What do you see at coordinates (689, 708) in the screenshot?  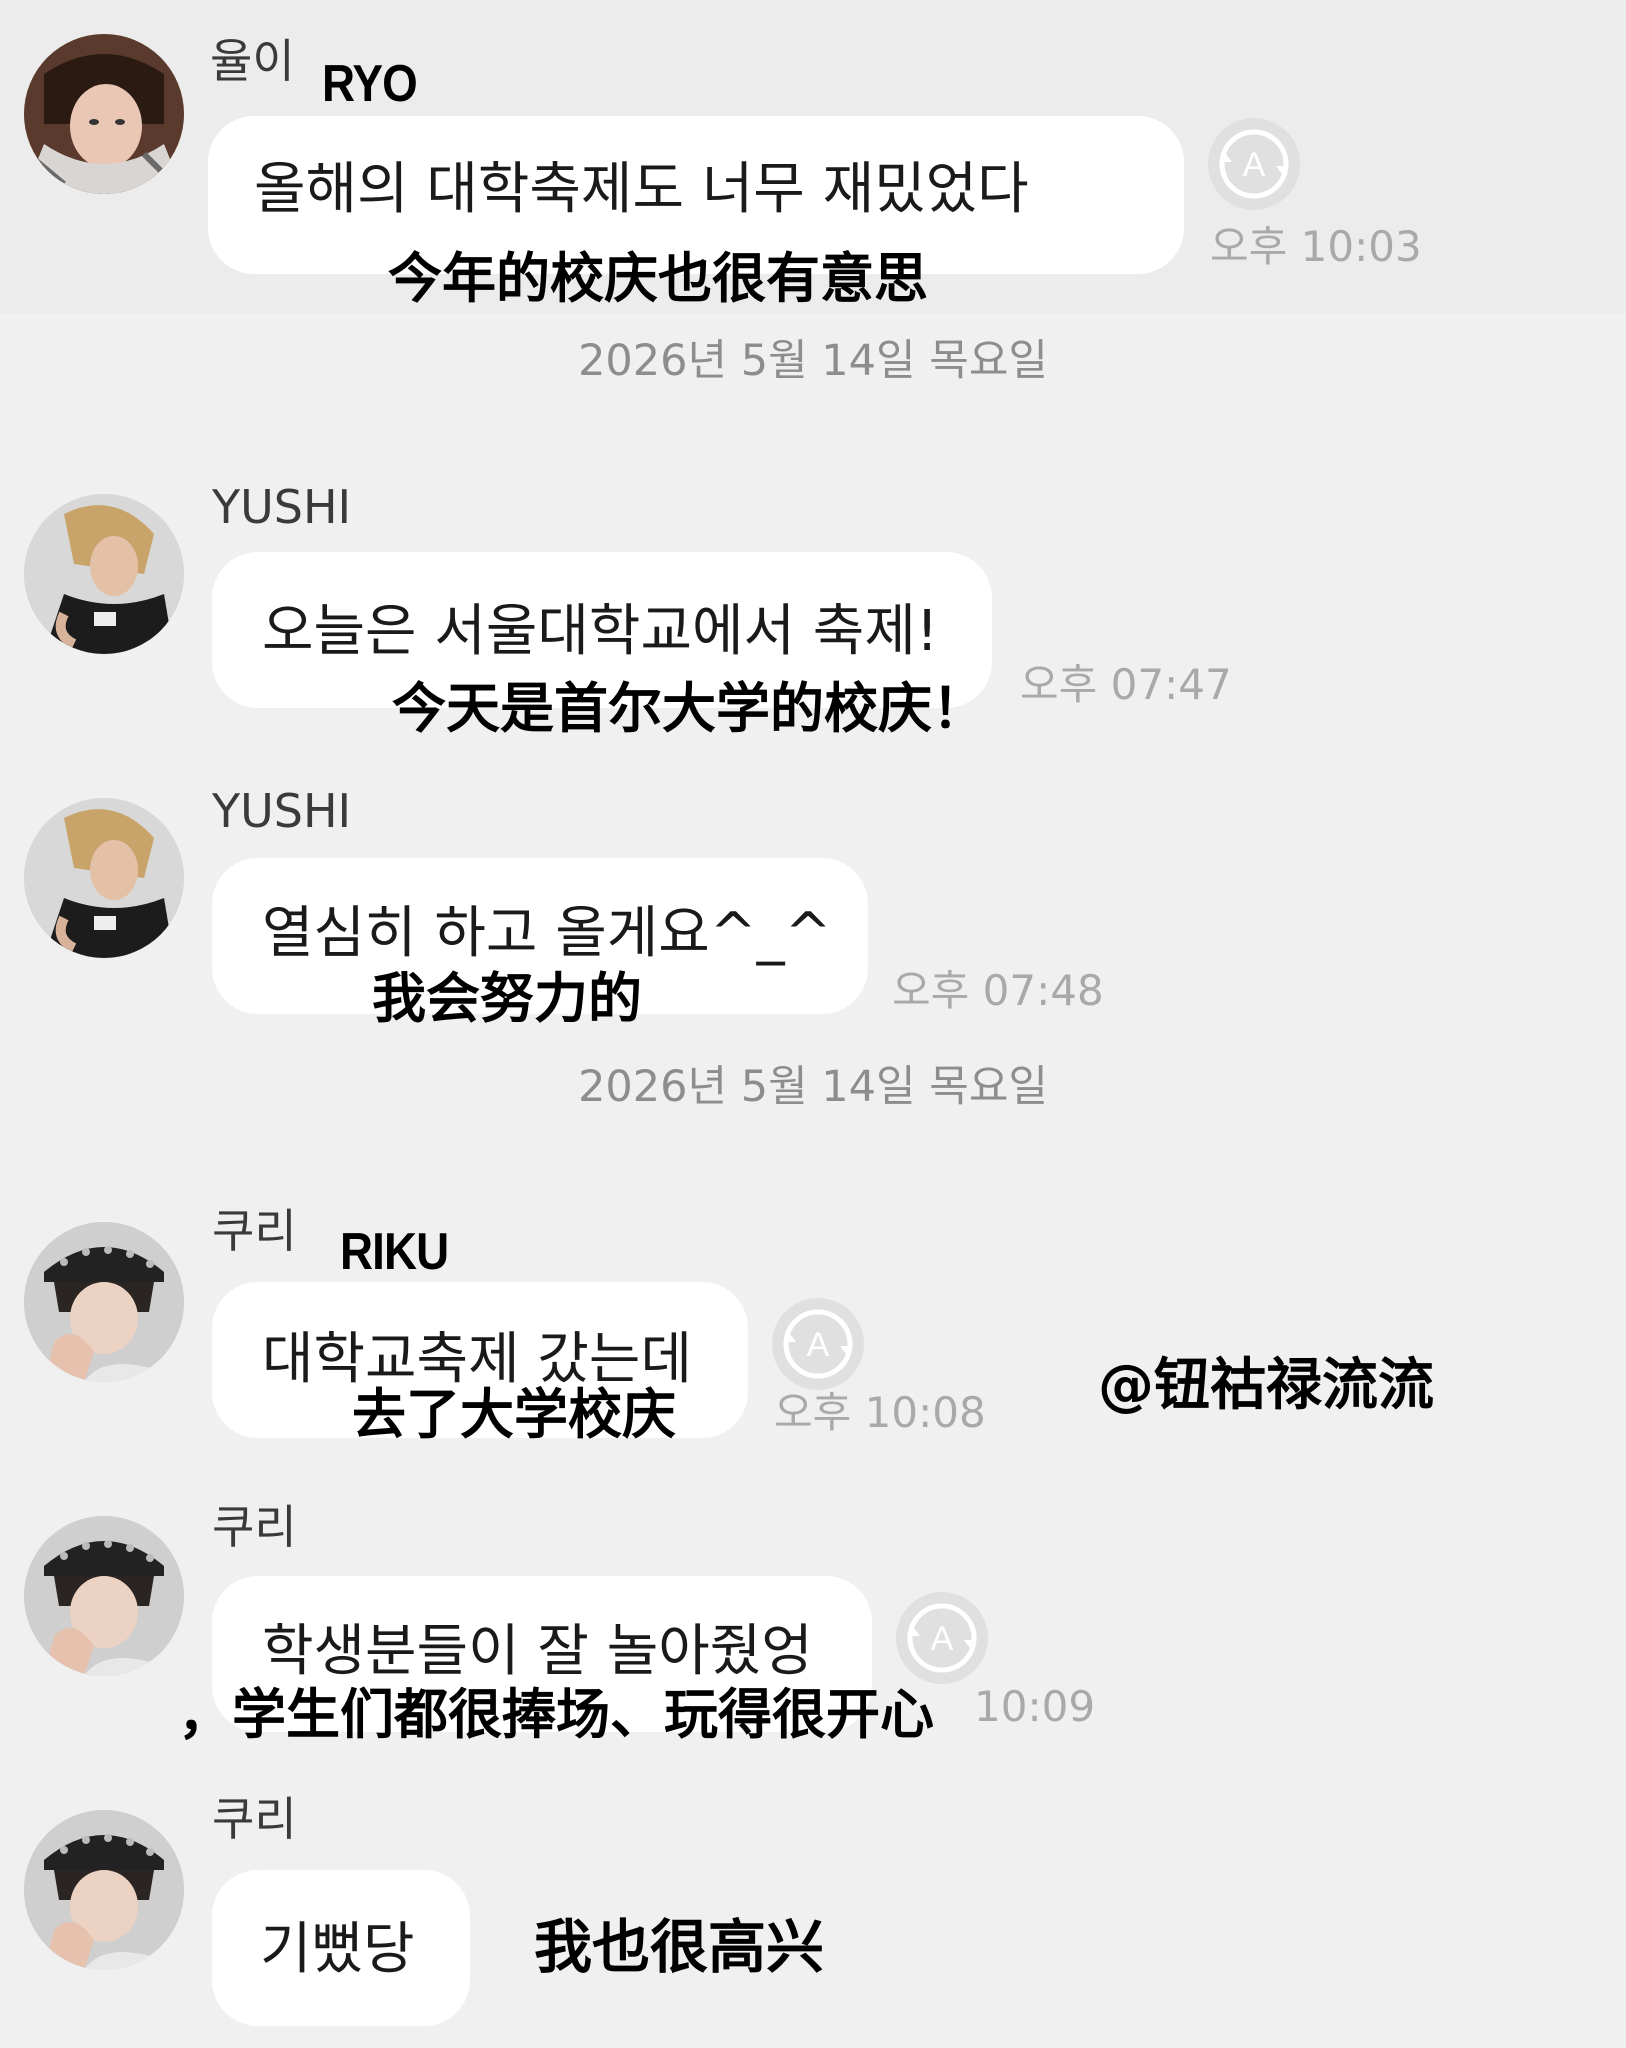 I see `translation-caption: 今天是首尔大学的校庆！` at bounding box center [689, 708].